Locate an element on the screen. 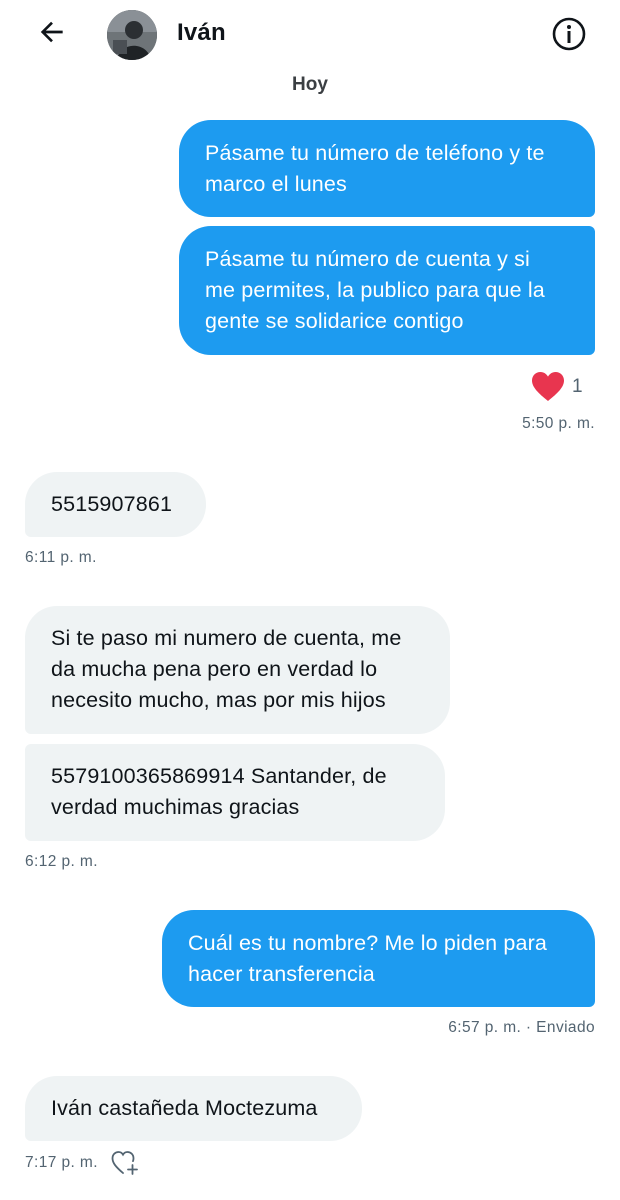 The width and height of the screenshot is (620, 1200). add-reaction-button is located at coordinates (125, 1163).